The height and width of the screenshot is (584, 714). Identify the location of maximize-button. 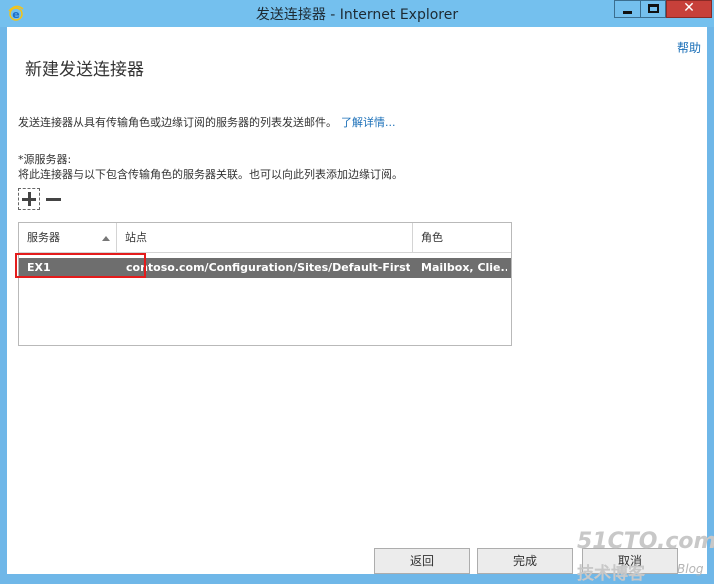
(653, 9).